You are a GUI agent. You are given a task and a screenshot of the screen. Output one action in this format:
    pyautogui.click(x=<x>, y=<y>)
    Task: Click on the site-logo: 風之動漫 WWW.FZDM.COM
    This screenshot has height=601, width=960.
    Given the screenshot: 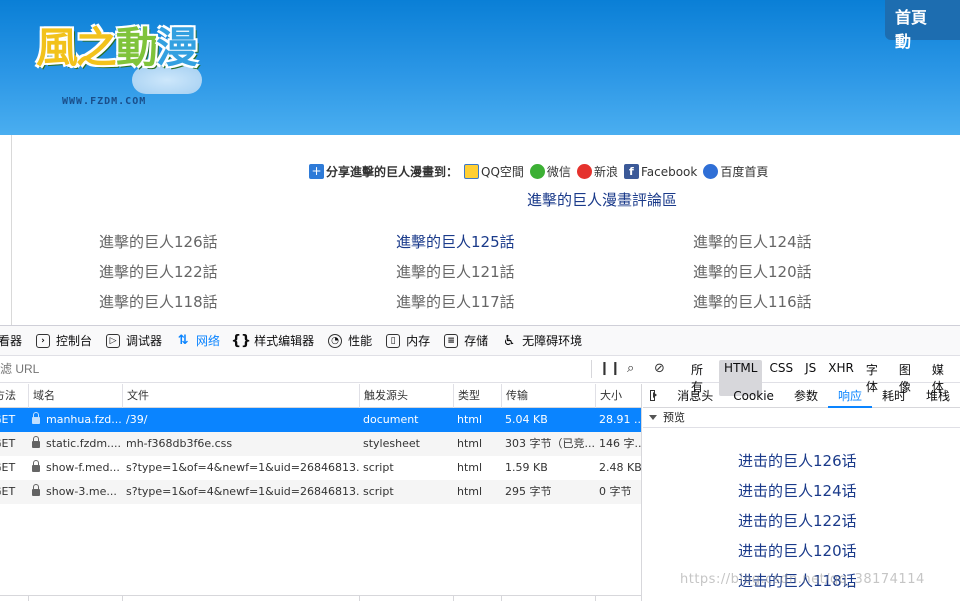 What is the action you would take?
    pyautogui.click(x=132, y=60)
    